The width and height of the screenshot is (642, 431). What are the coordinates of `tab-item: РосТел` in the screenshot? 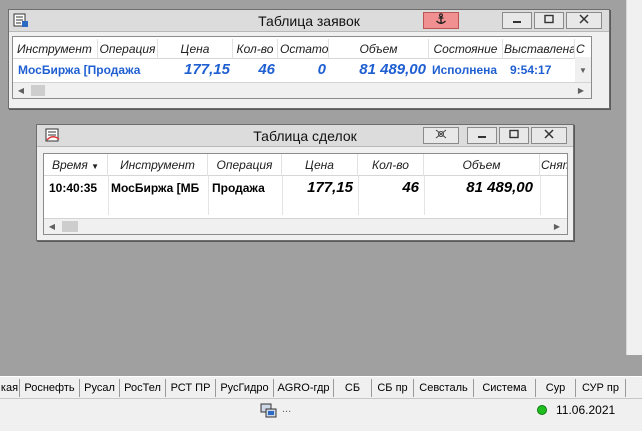 It's located at (143, 388).